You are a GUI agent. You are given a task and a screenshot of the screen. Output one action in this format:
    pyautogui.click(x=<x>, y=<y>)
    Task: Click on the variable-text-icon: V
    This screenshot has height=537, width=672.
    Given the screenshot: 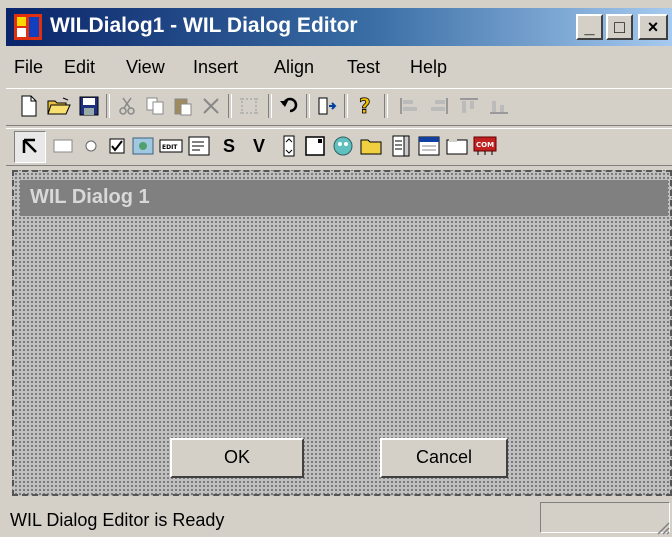 What is the action you would take?
    pyautogui.click(x=259, y=146)
    